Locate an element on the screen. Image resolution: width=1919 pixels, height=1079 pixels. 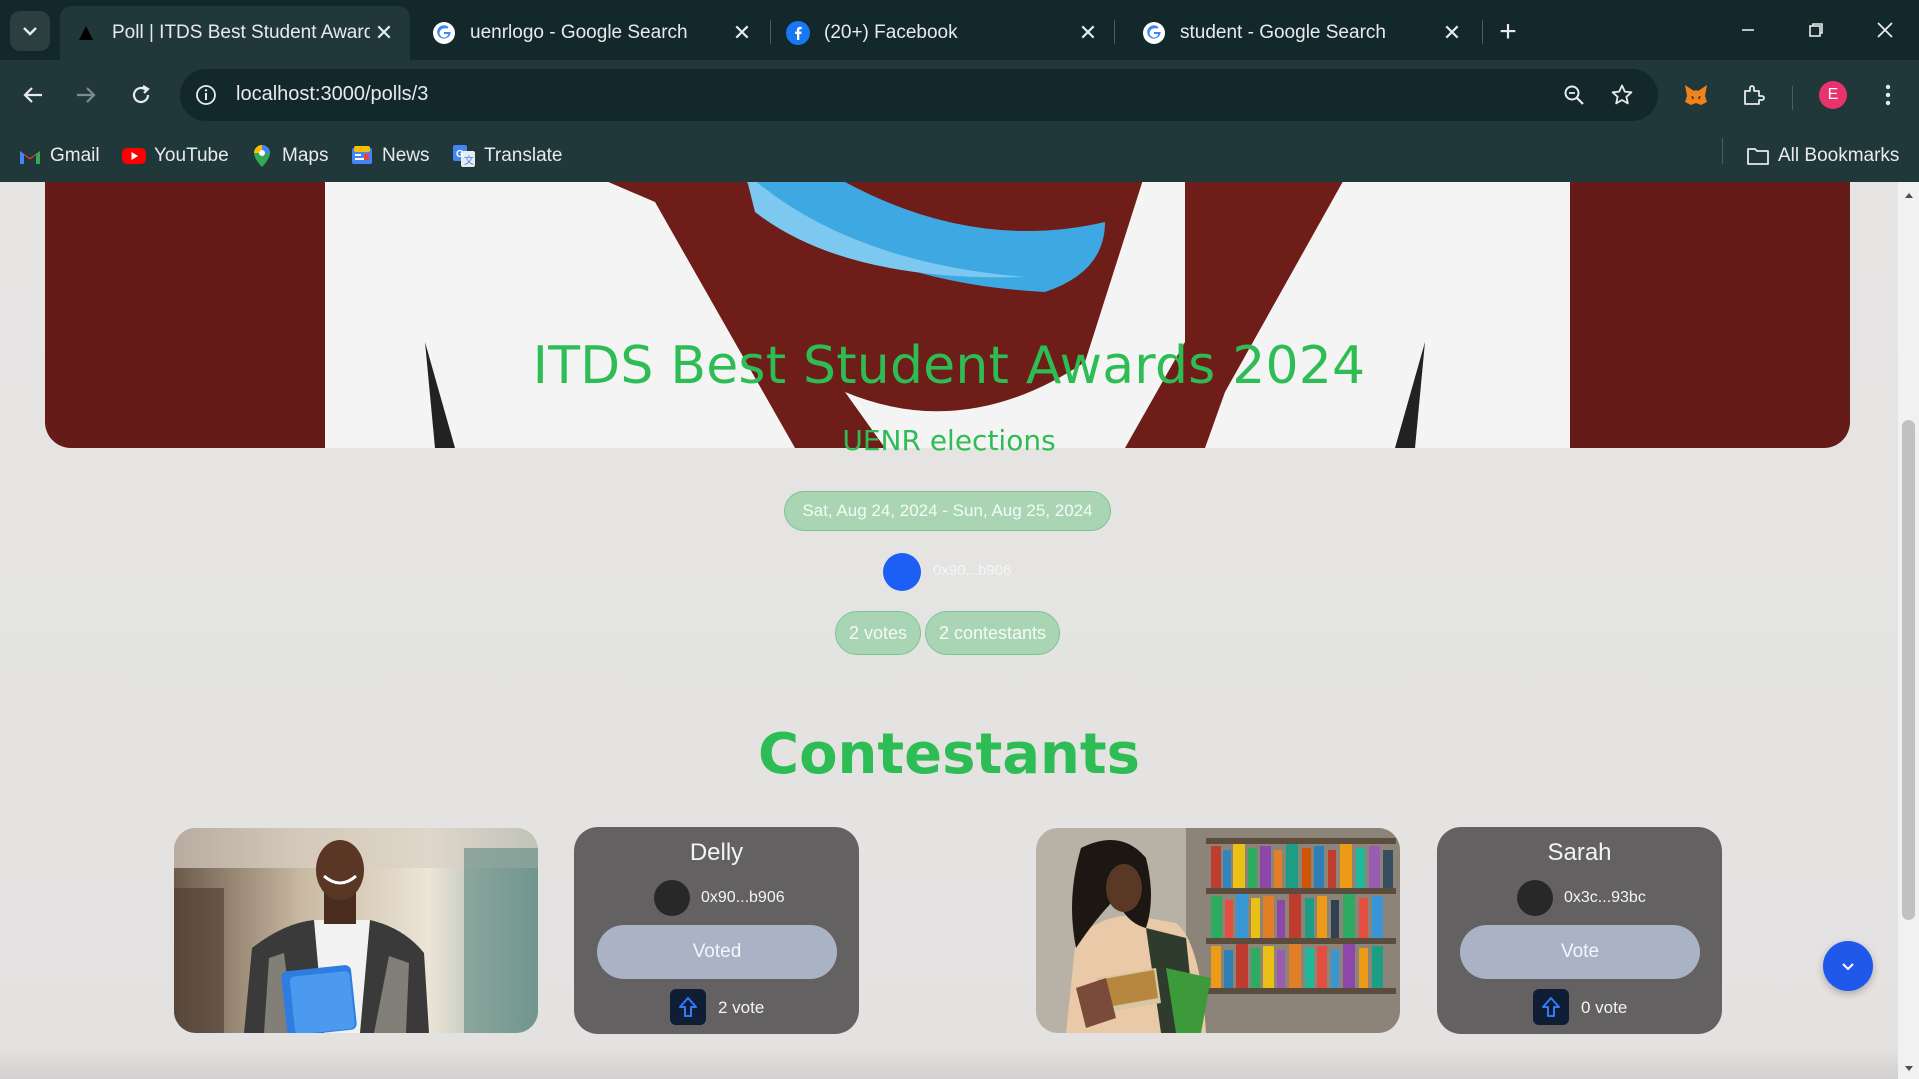
poll-subtitle: UENR elections is located at coordinates (949, 440).